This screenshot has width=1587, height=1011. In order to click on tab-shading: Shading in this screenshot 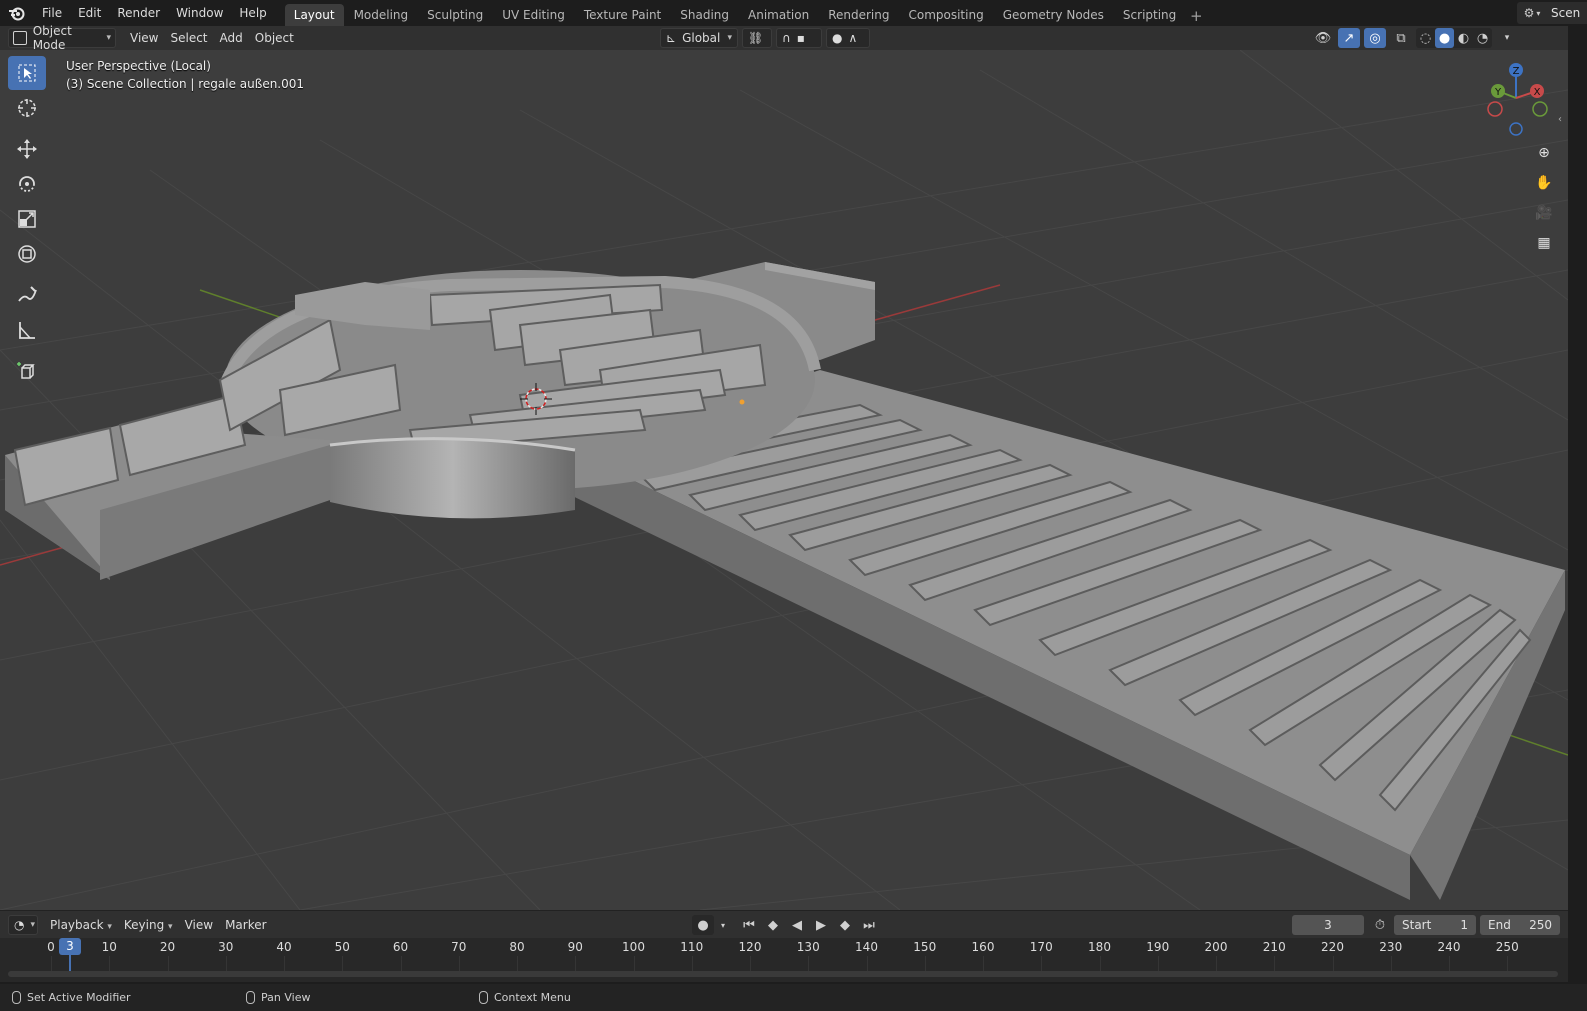, I will do `click(704, 15)`.